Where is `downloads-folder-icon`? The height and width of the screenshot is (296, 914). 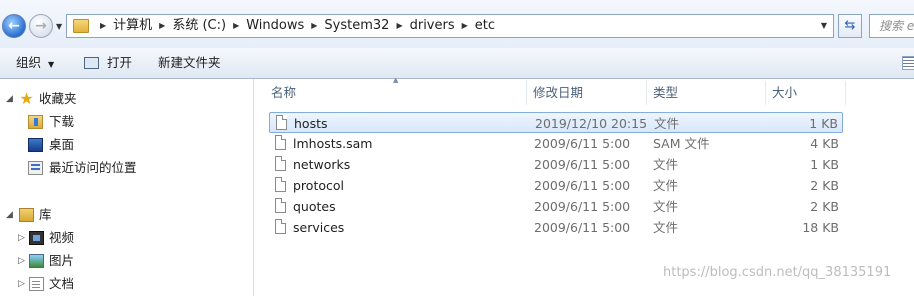 downloads-folder-icon is located at coordinates (35, 122).